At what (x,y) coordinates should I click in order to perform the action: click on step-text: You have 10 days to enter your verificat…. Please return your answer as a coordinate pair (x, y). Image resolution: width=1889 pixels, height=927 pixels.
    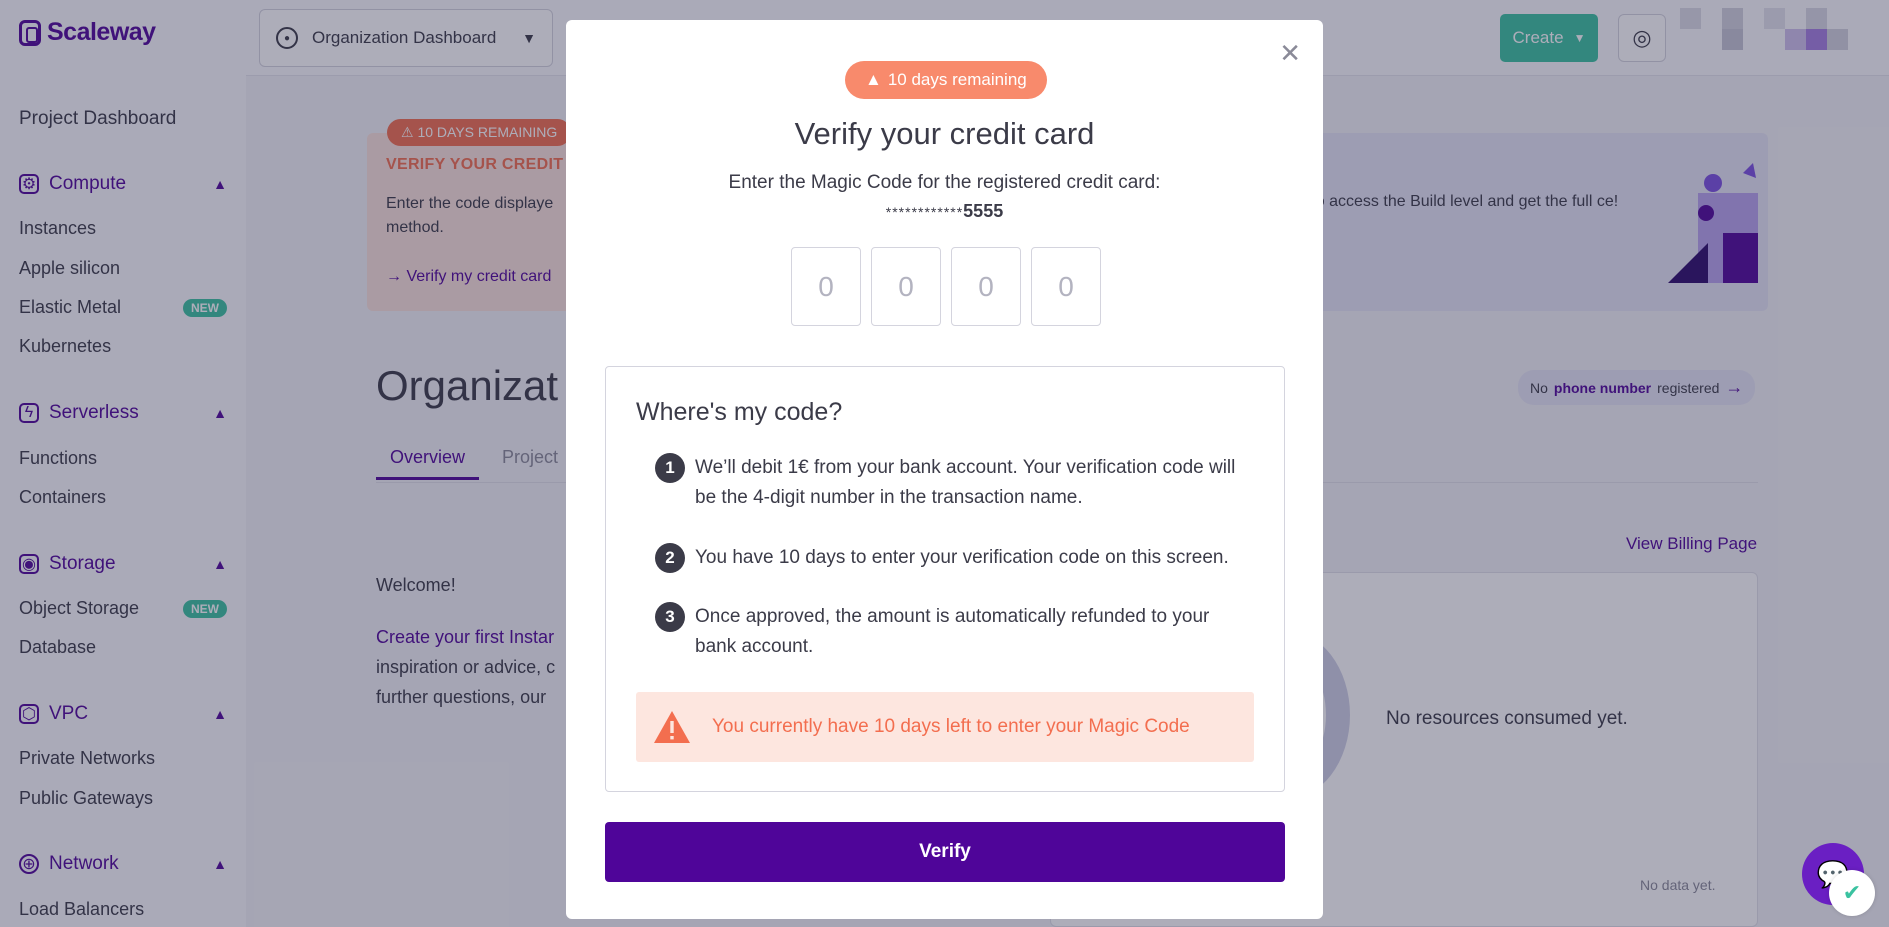
    Looking at the image, I should click on (962, 557).